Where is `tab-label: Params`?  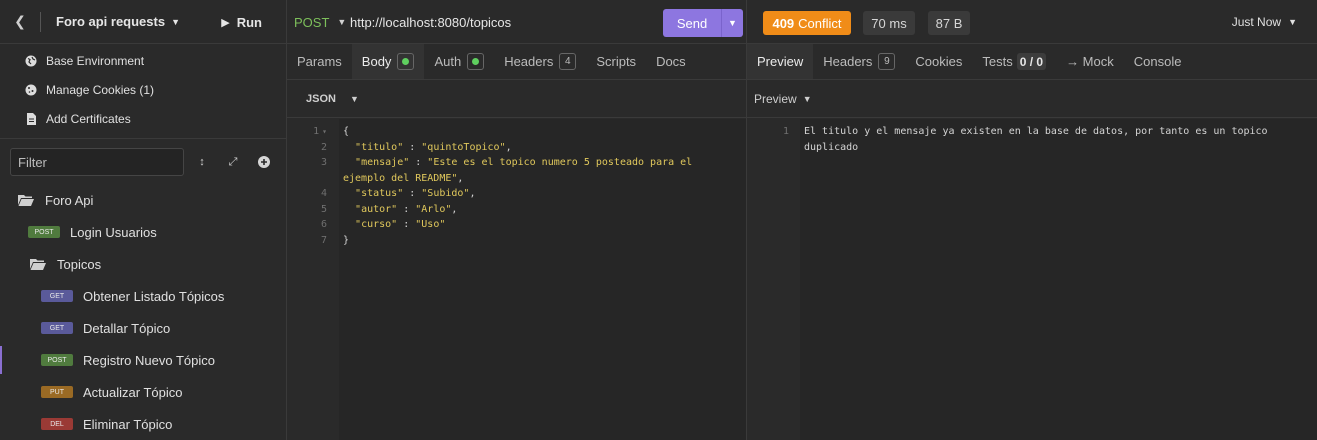
tab-label: Params is located at coordinates (319, 61).